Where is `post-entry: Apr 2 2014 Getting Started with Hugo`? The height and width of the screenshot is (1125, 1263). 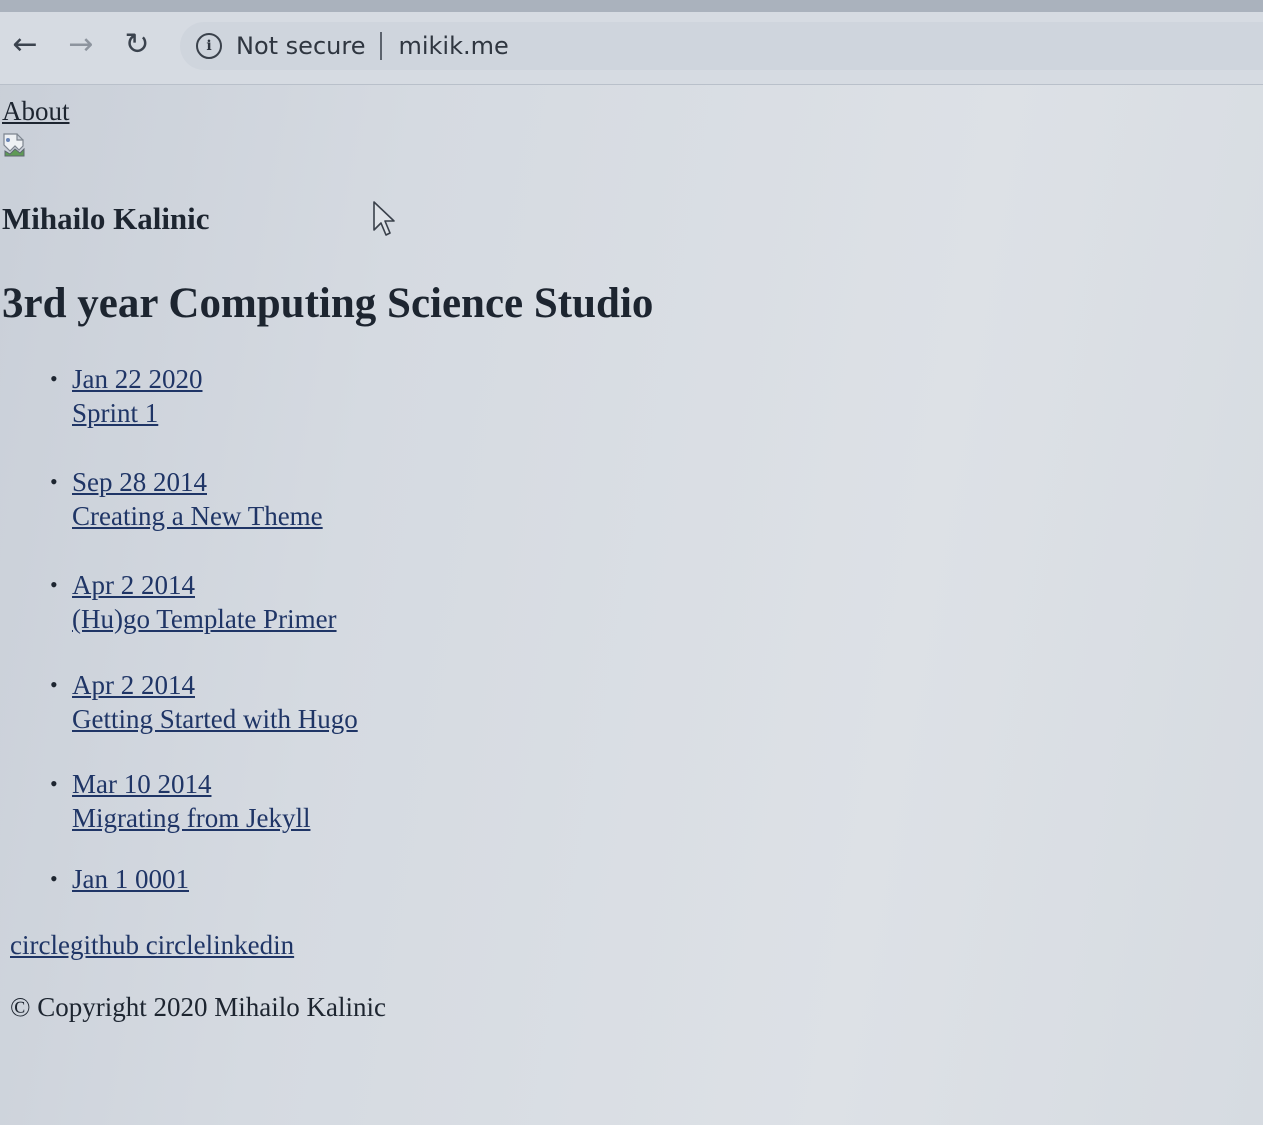 post-entry: Apr 2 2014 Getting Started with Hugo is located at coordinates (215, 702).